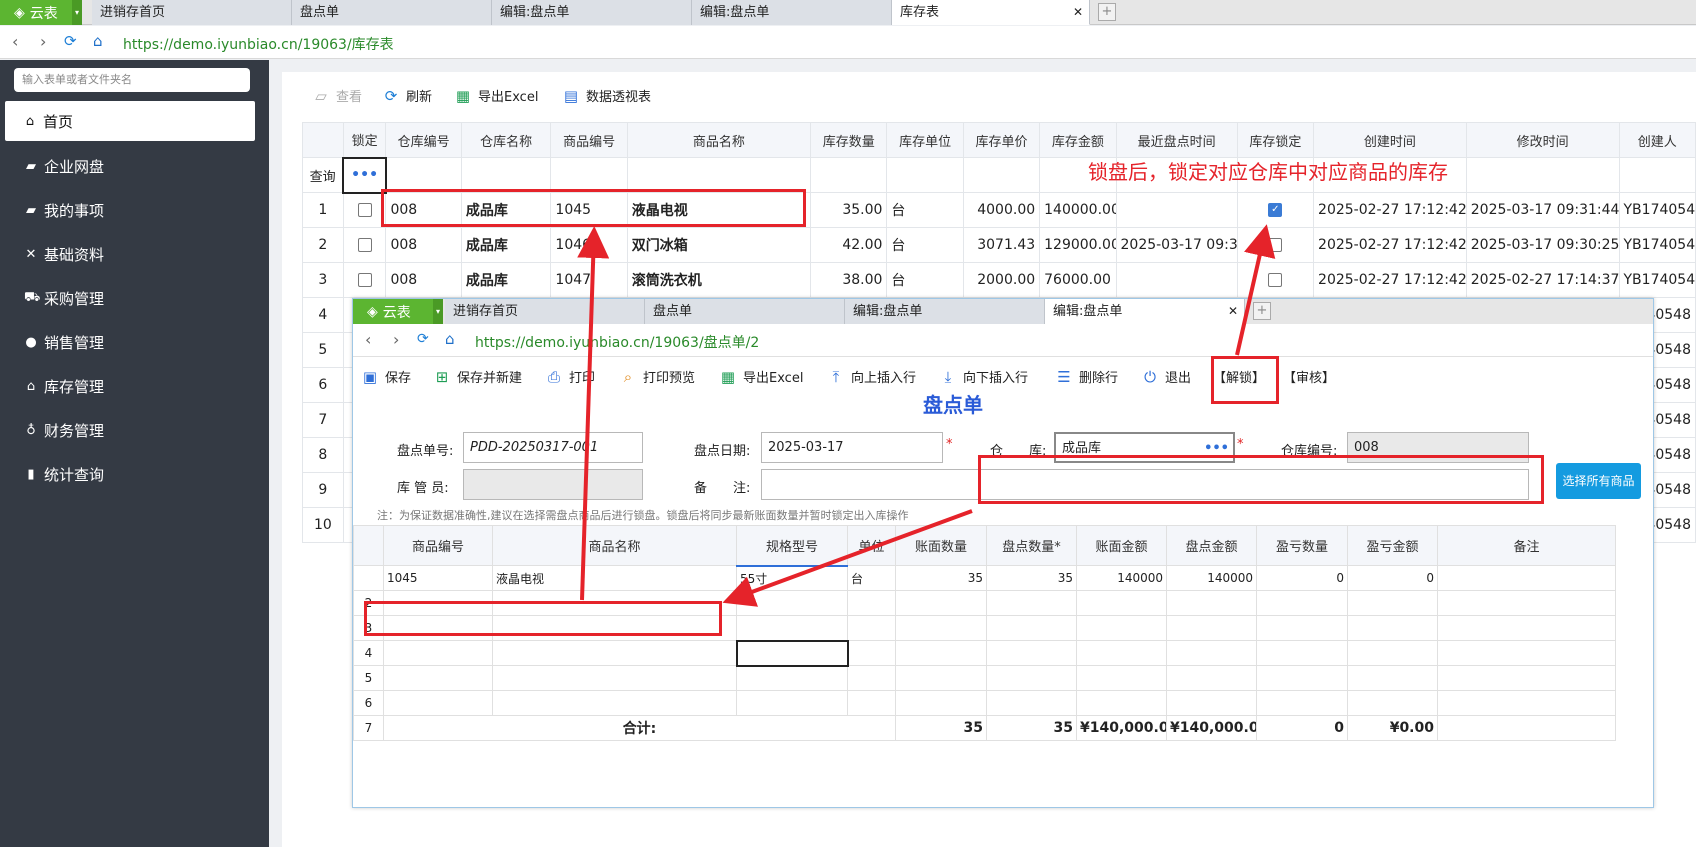 Image resolution: width=1696 pixels, height=847 pixels. What do you see at coordinates (1255, 290) in the screenshot?
I see `arrow-to-stock-lock` at bounding box center [1255, 290].